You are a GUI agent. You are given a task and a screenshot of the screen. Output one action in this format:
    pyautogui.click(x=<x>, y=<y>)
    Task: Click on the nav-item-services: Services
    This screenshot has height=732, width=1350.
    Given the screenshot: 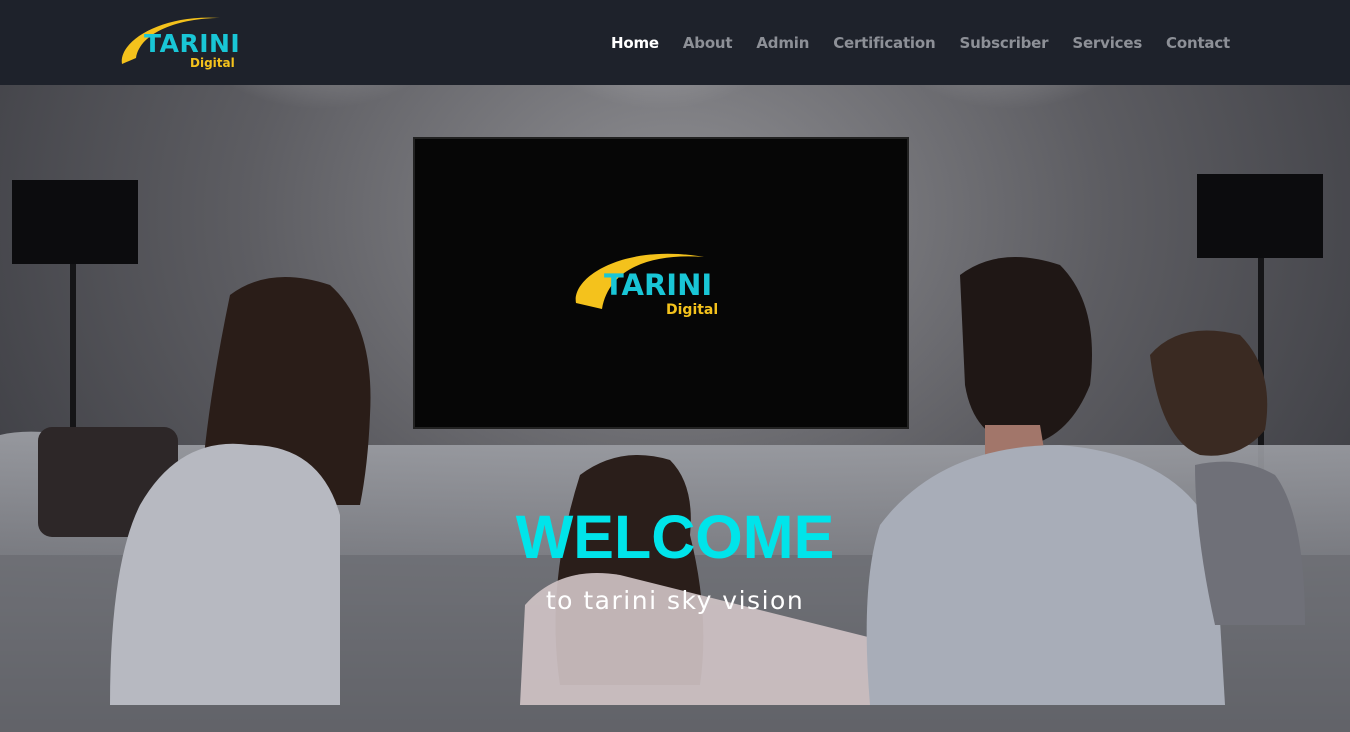 What is the action you would take?
    pyautogui.click(x=1107, y=43)
    